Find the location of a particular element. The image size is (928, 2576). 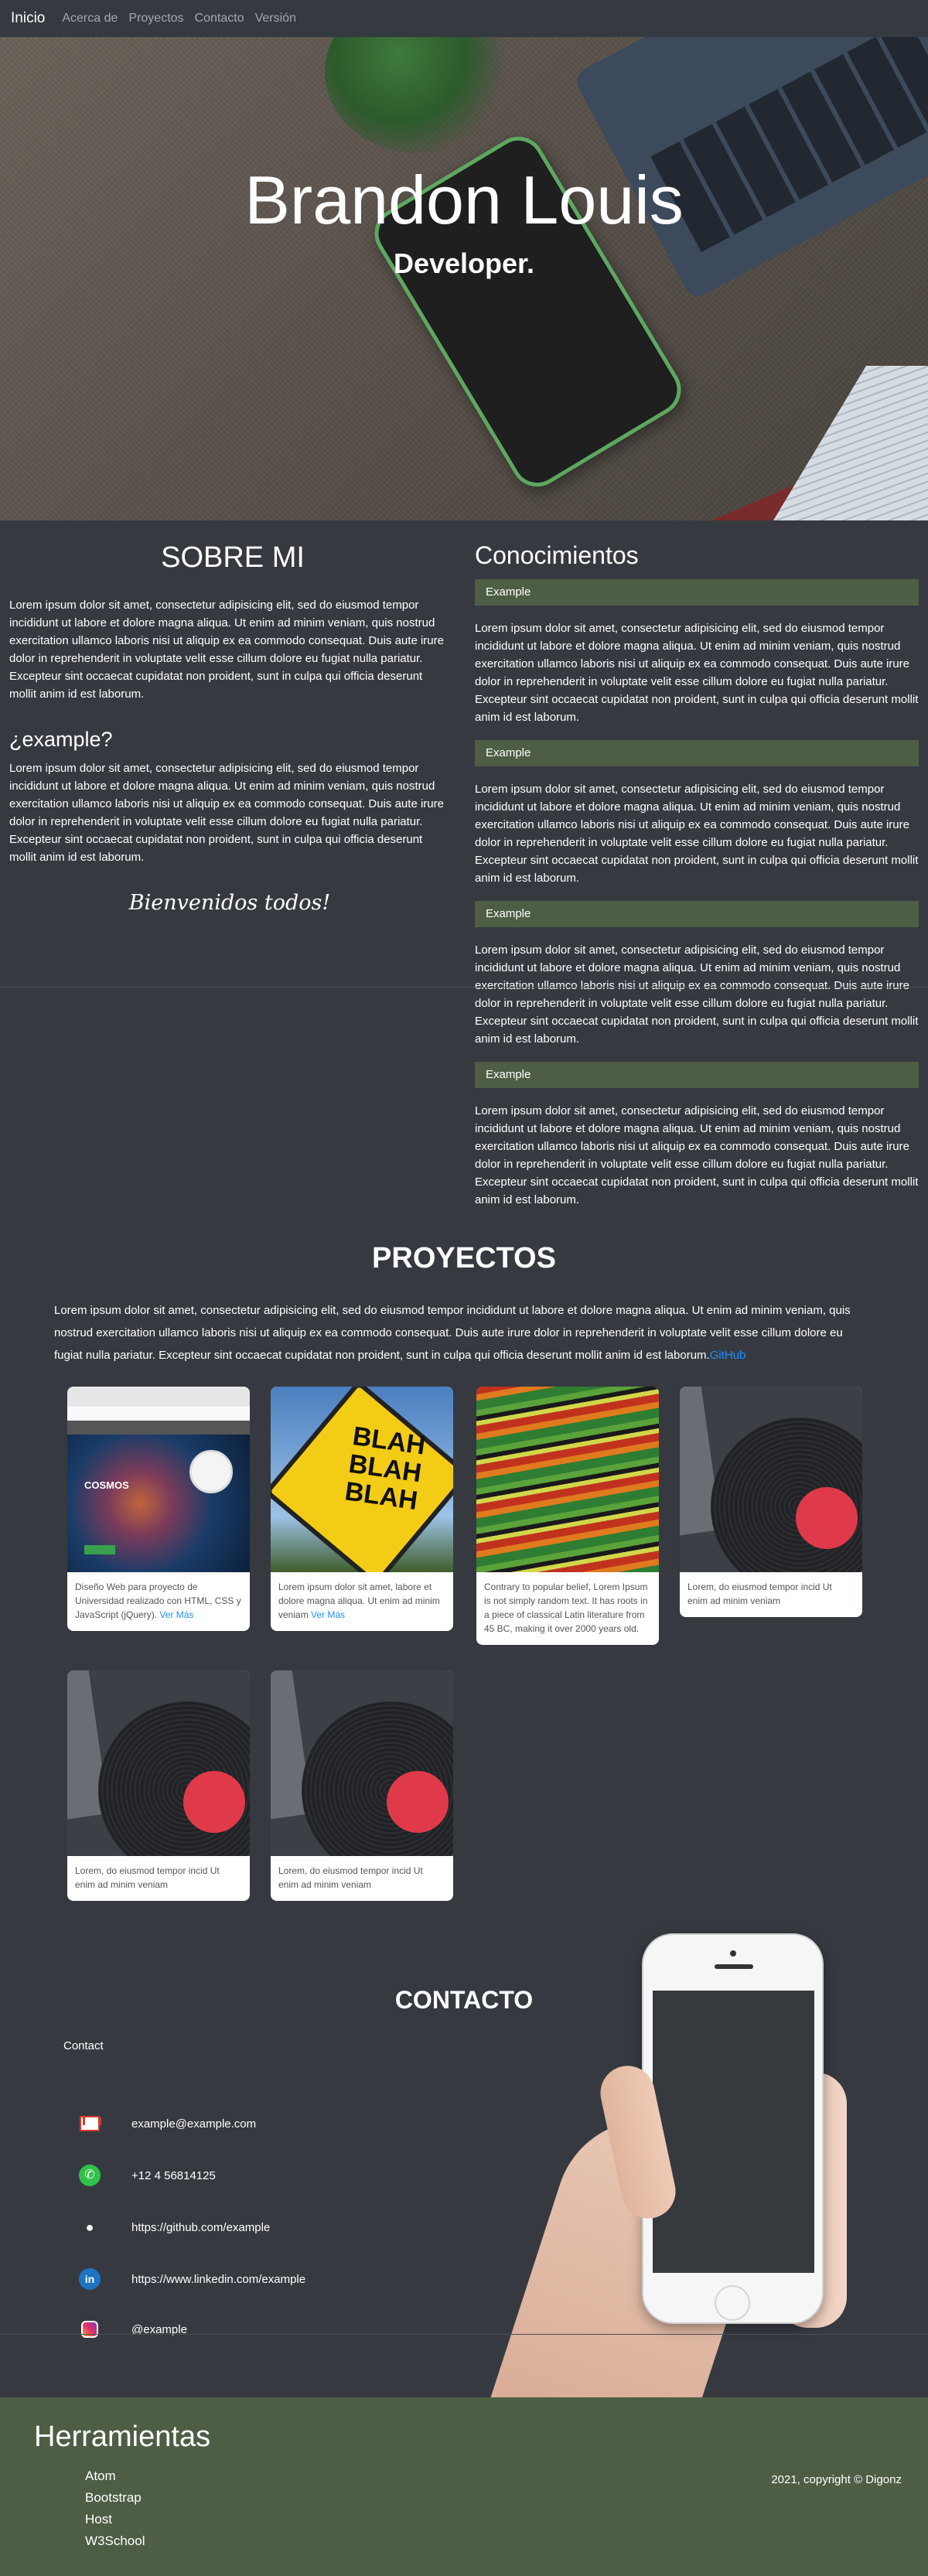

contact-github: ● https://github.com/example is located at coordinates (173, 2227).